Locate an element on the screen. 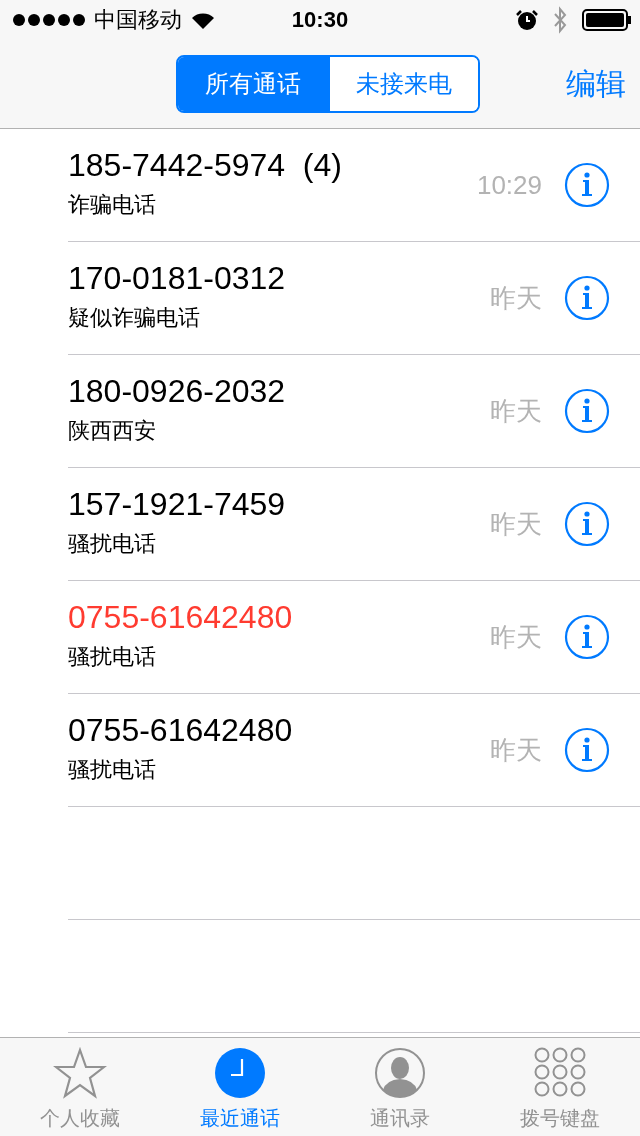 The height and width of the screenshot is (1136, 640). phone-number: 180-0926-2032 is located at coordinates (177, 391).